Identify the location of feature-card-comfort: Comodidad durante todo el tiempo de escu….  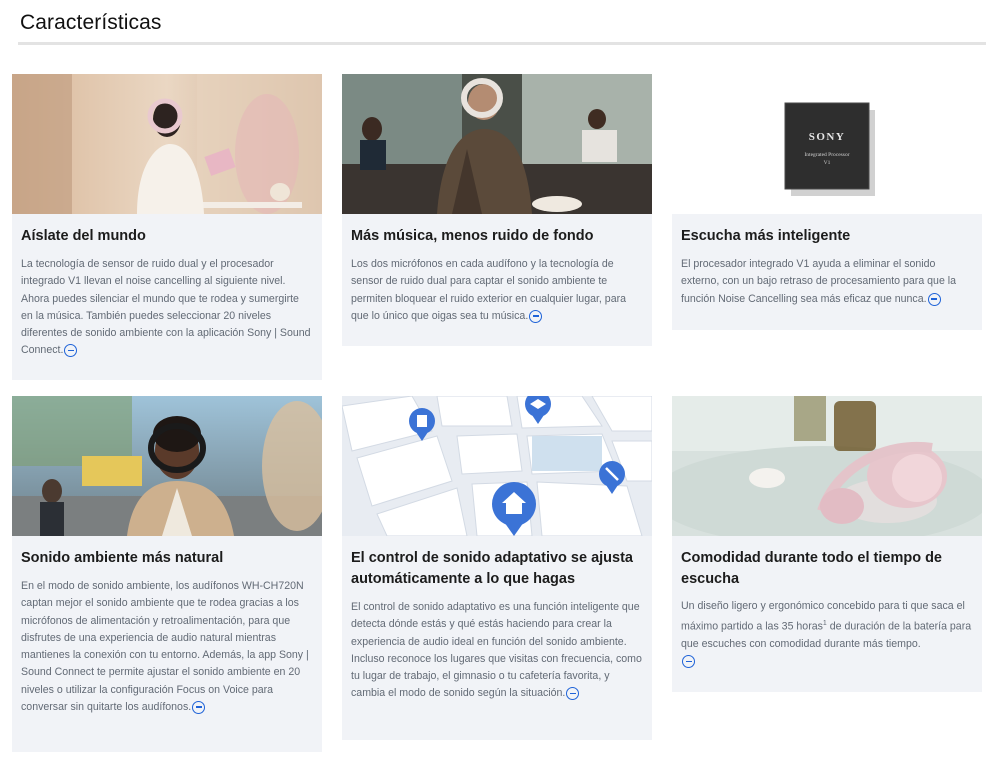
(827, 544).